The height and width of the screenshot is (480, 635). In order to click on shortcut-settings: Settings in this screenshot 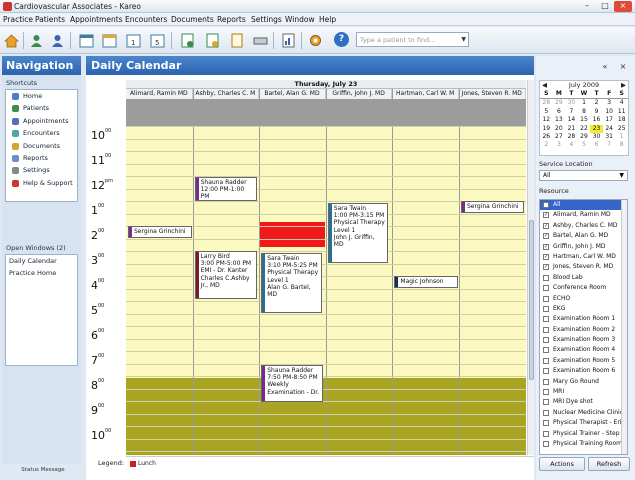, I will do `click(41, 170)`.